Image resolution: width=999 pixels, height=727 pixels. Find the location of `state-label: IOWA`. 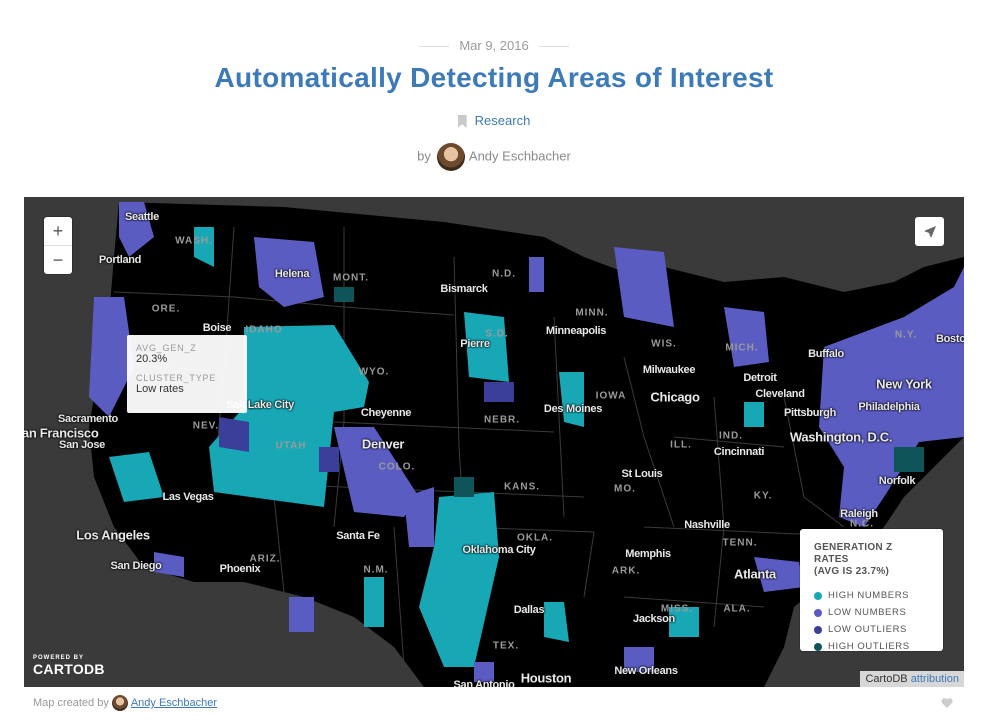

state-label: IOWA is located at coordinates (611, 396).